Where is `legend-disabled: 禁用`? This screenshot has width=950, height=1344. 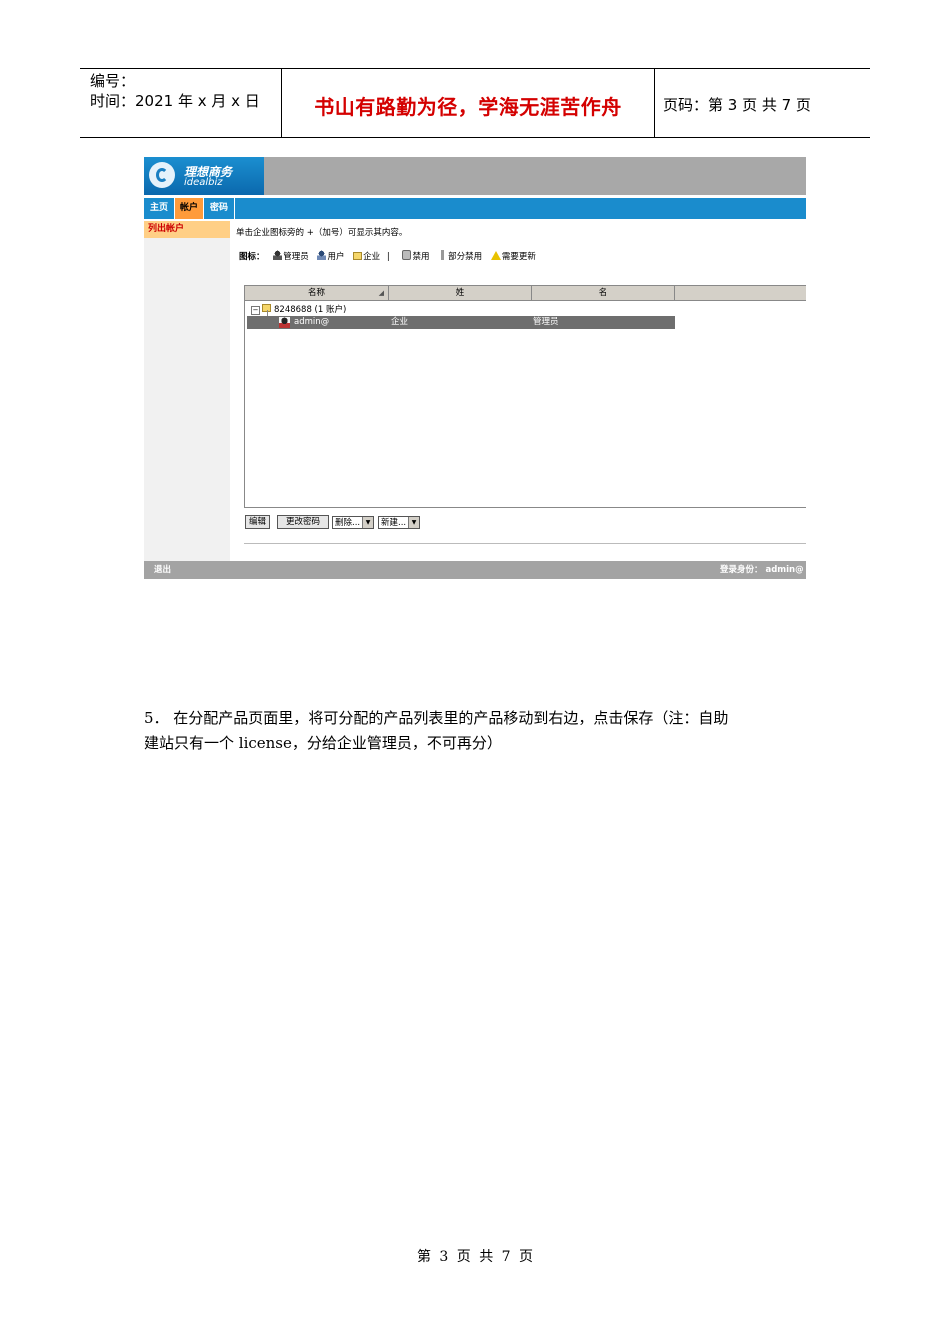
legend-disabled: 禁用 is located at coordinates (421, 257).